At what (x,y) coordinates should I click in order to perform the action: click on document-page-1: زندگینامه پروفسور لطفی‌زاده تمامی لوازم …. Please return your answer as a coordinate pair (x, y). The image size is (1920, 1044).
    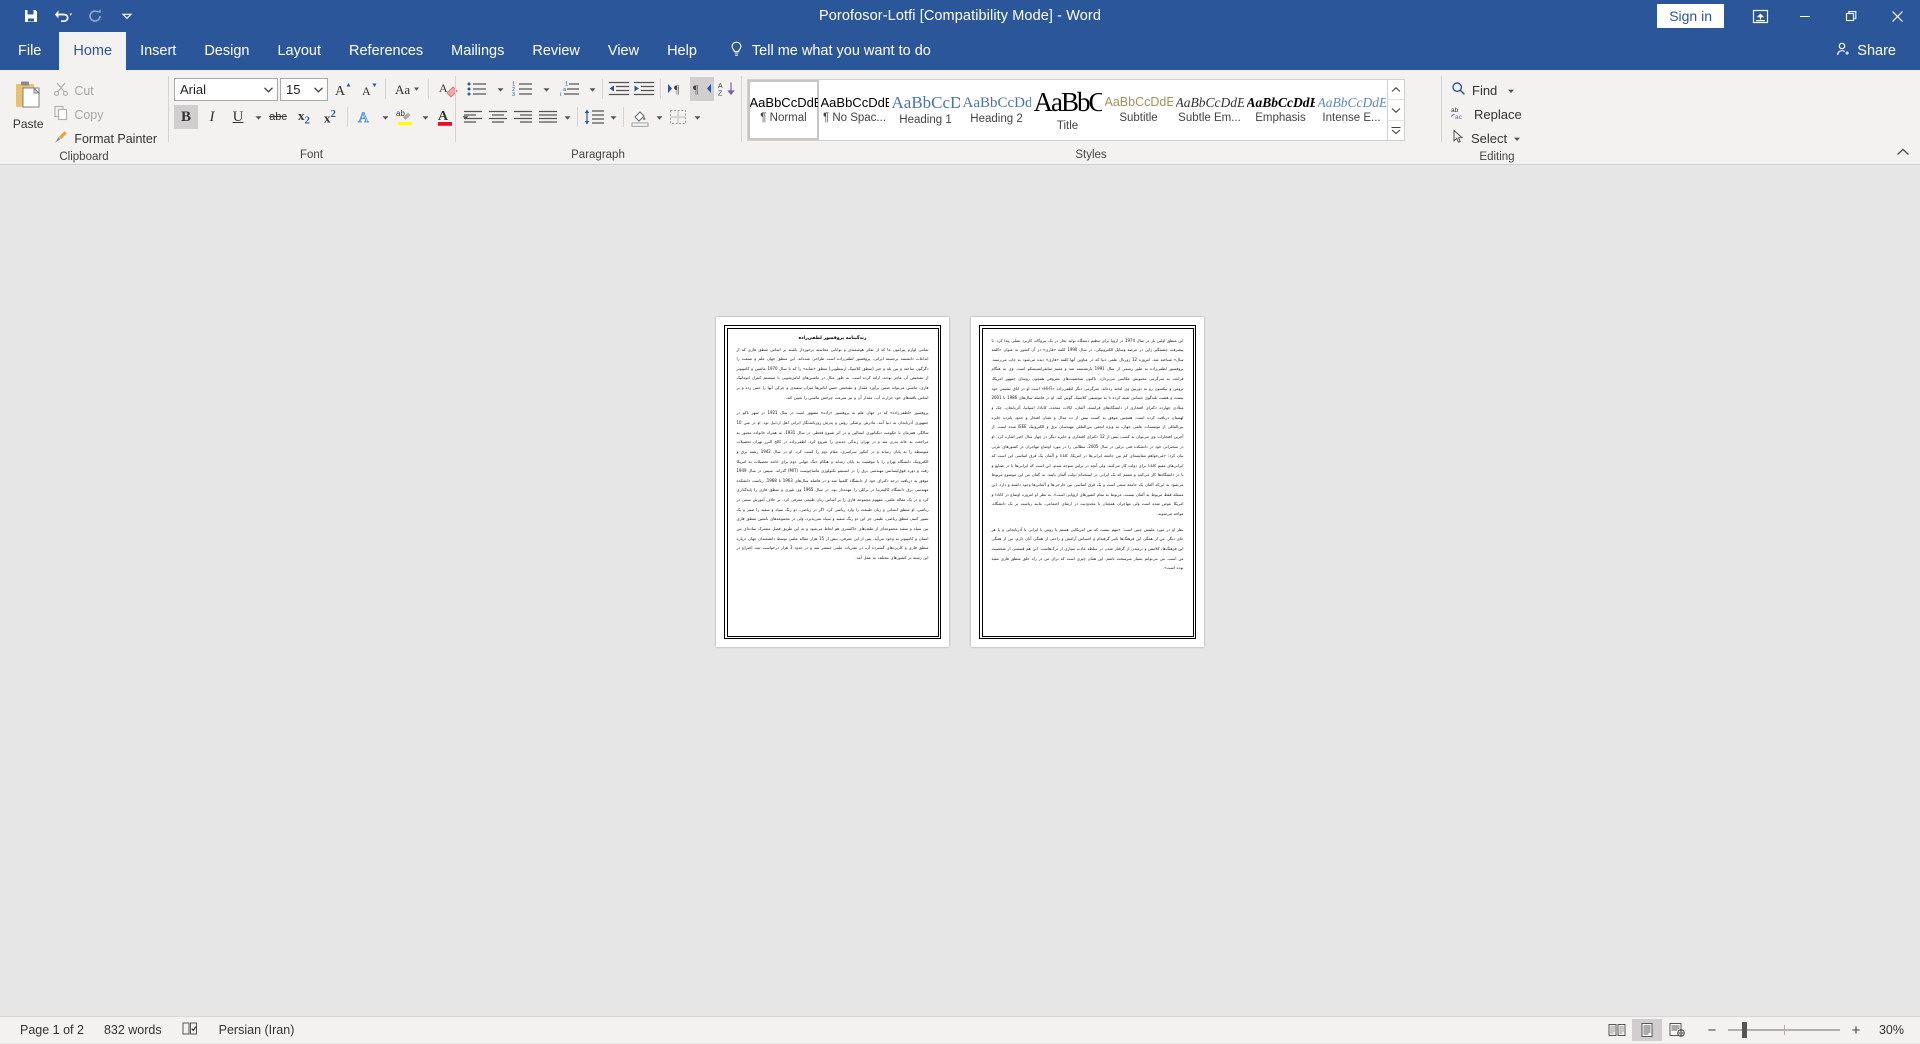
    Looking at the image, I should click on (832, 482).